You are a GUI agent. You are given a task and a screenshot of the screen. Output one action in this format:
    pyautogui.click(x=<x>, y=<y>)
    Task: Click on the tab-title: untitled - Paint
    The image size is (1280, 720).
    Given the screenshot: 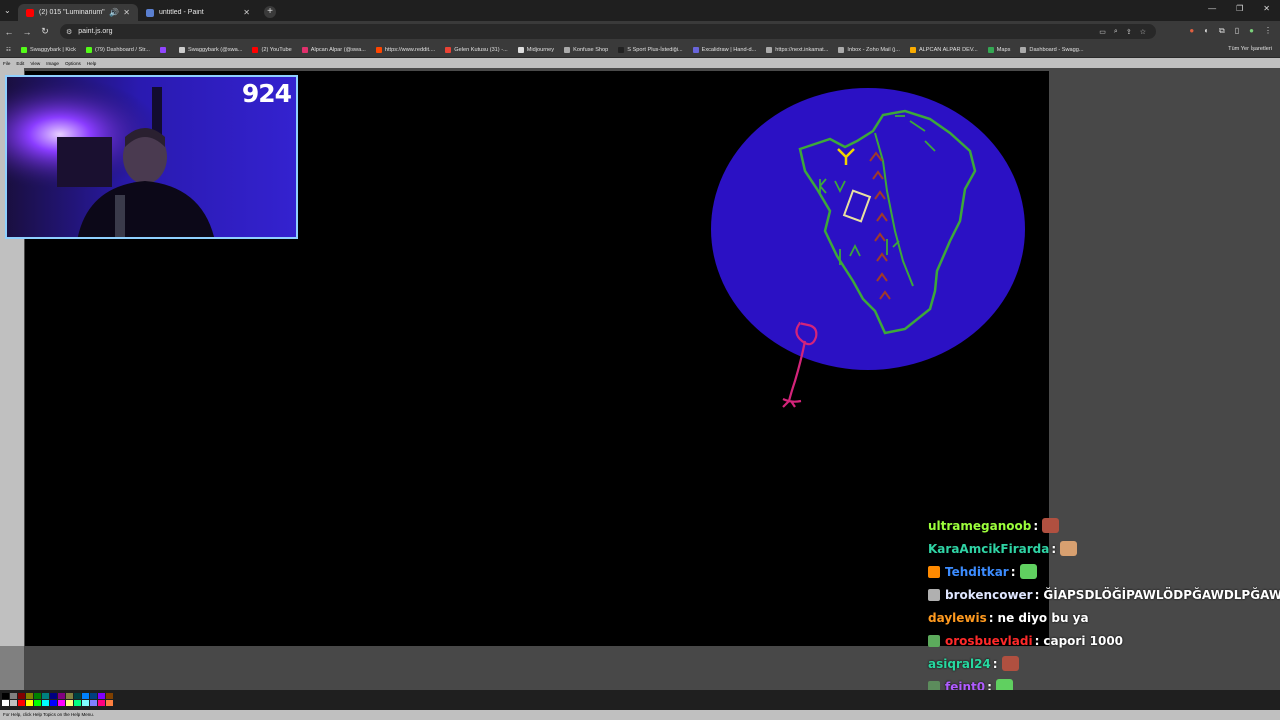 What is the action you would take?
    pyautogui.click(x=181, y=12)
    